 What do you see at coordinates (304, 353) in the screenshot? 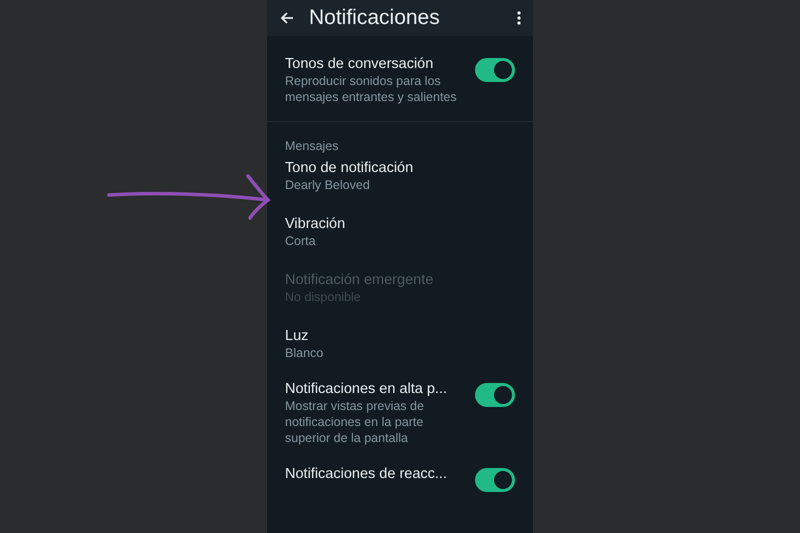
I see `setting-value: Blanco` at bounding box center [304, 353].